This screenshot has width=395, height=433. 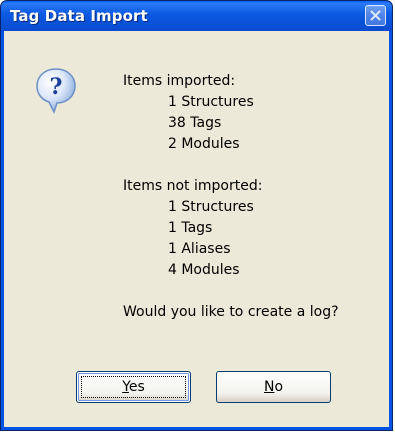 I want to click on close-icon, so click(x=375, y=15).